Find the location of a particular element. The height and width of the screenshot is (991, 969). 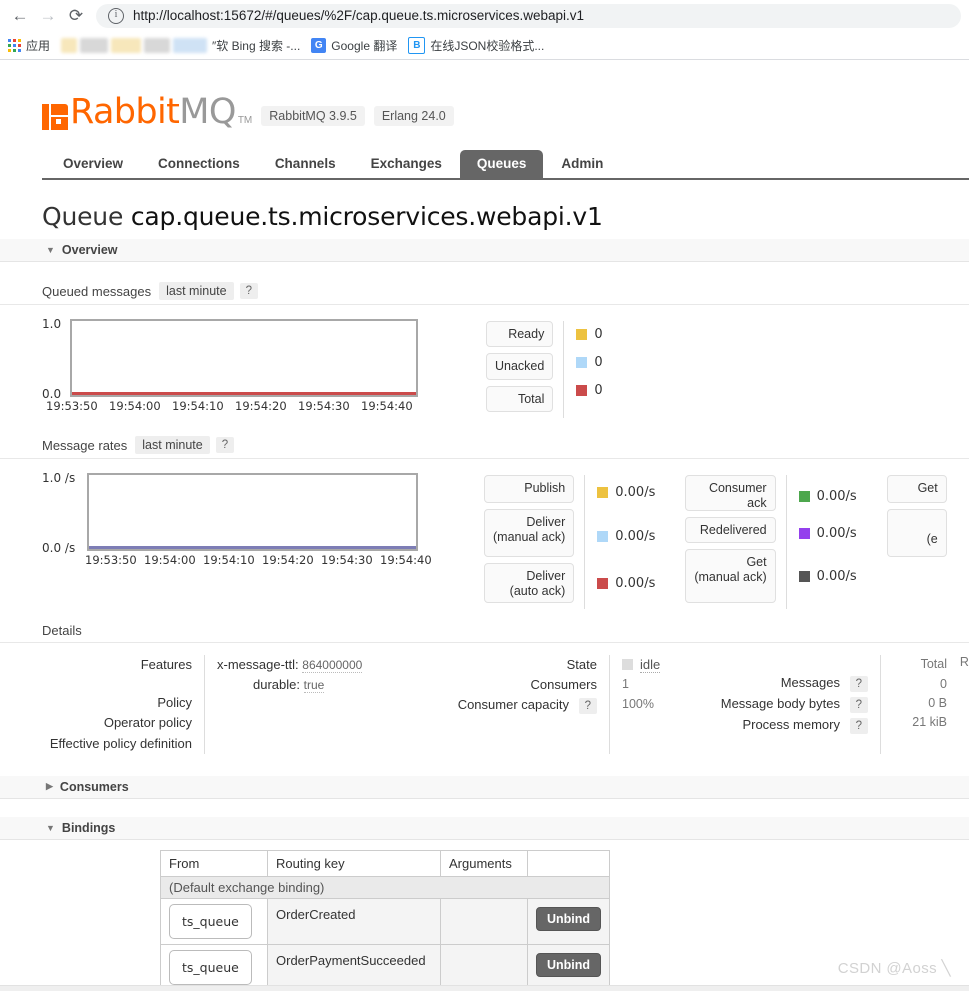

column-header-routing-key: Routing key is located at coordinates (354, 863).